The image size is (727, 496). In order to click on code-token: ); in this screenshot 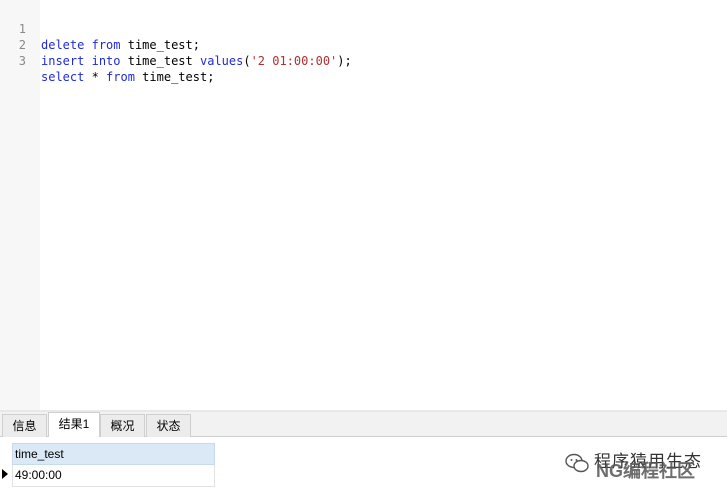, I will do `click(344, 61)`.